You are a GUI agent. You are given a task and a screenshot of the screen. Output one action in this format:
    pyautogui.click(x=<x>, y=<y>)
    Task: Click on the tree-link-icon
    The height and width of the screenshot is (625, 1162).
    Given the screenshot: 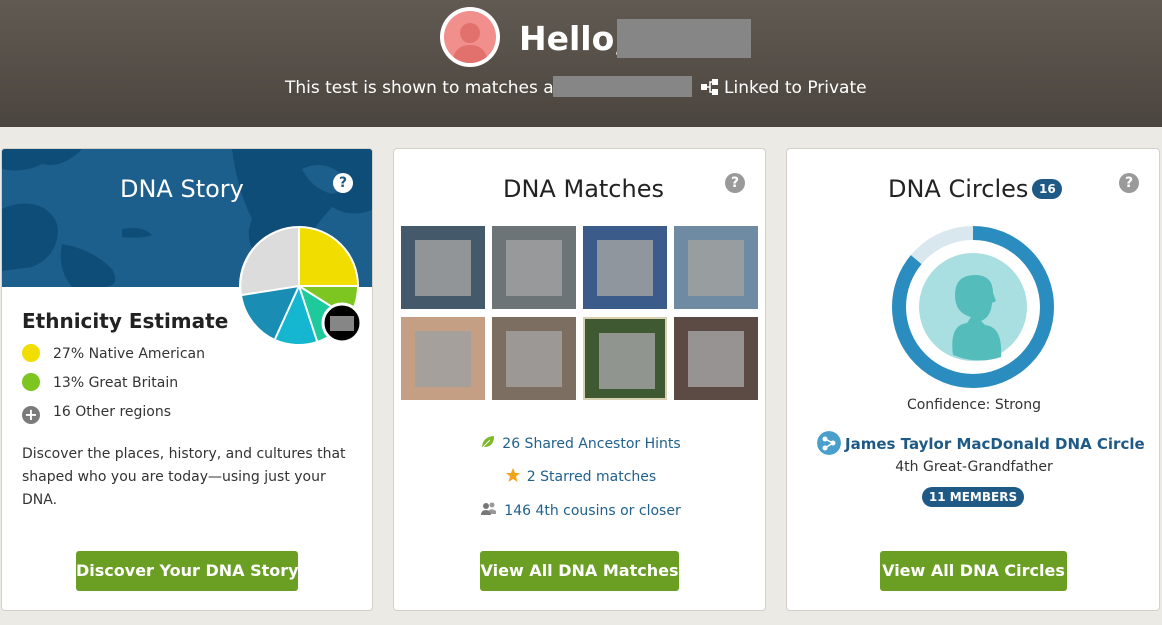 What is the action you would take?
    pyautogui.click(x=709, y=87)
    